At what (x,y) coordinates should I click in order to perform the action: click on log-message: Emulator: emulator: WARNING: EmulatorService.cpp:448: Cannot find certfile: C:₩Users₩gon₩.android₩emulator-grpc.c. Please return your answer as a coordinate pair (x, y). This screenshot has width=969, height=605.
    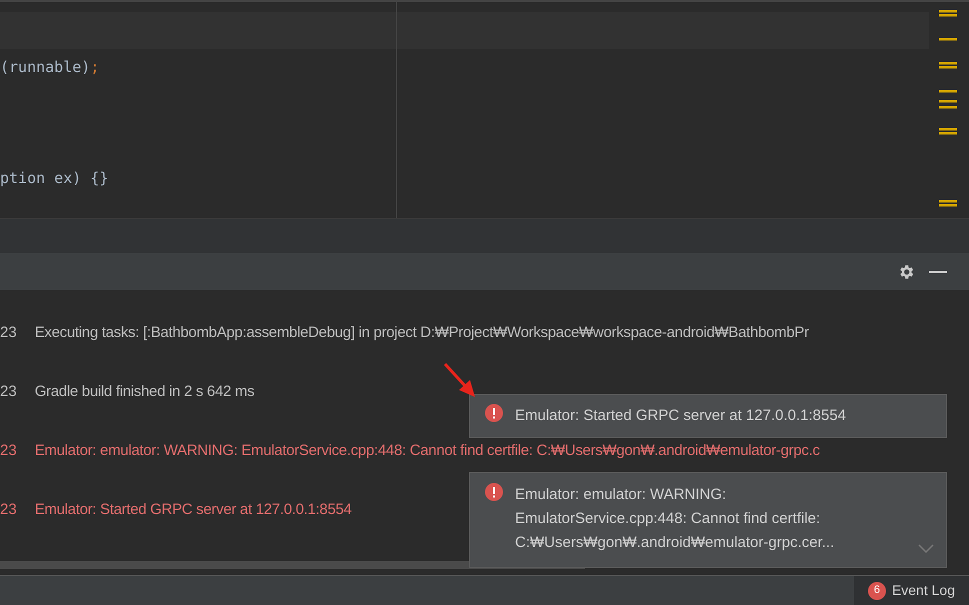
    Looking at the image, I should click on (427, 451).